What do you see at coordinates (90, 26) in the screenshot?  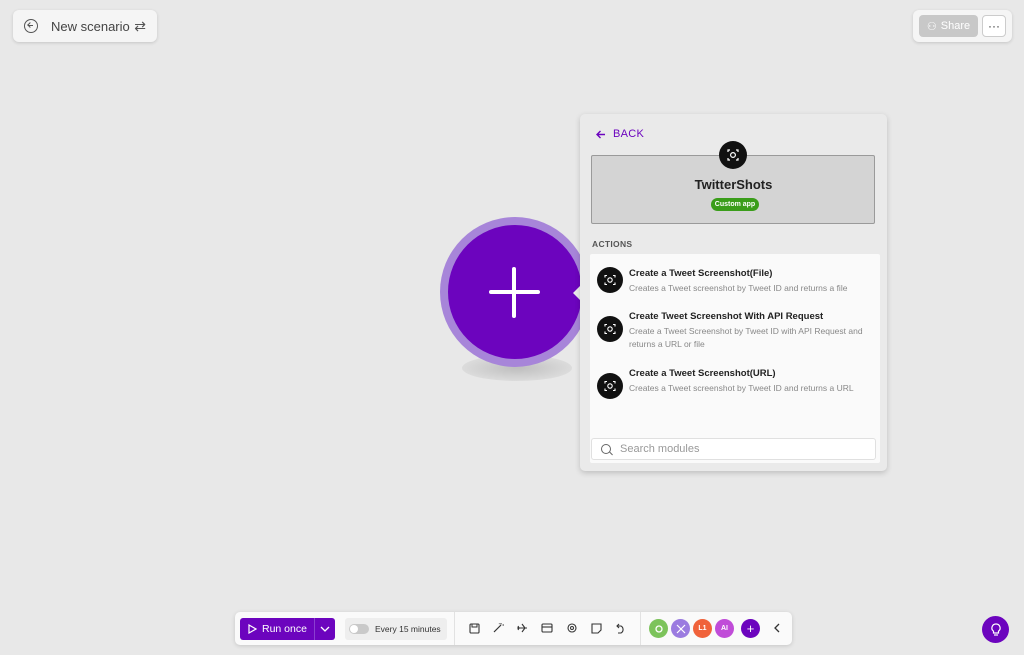 I see `scenario-name: New scenario` at bounding box center [90, 26].